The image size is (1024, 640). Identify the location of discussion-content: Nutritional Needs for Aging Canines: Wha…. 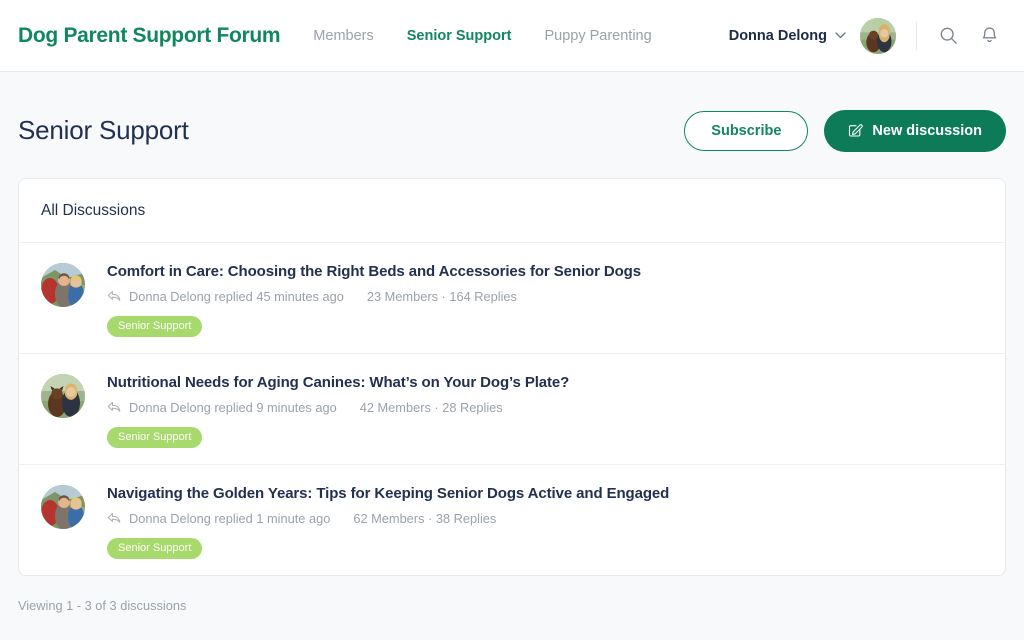
(545, 411).